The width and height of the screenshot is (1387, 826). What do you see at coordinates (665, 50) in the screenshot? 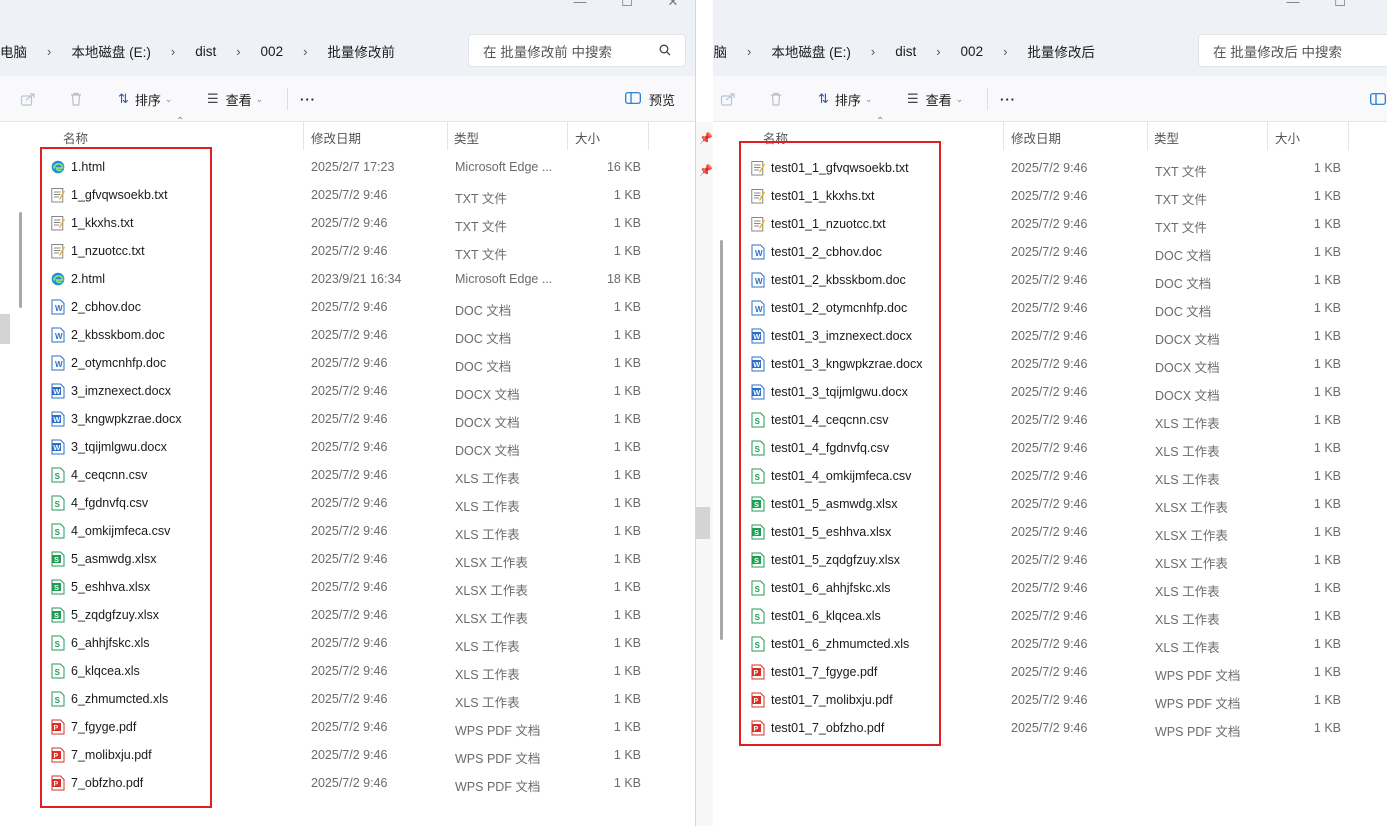
I see `search-icon` at bounding box center [665, 50].